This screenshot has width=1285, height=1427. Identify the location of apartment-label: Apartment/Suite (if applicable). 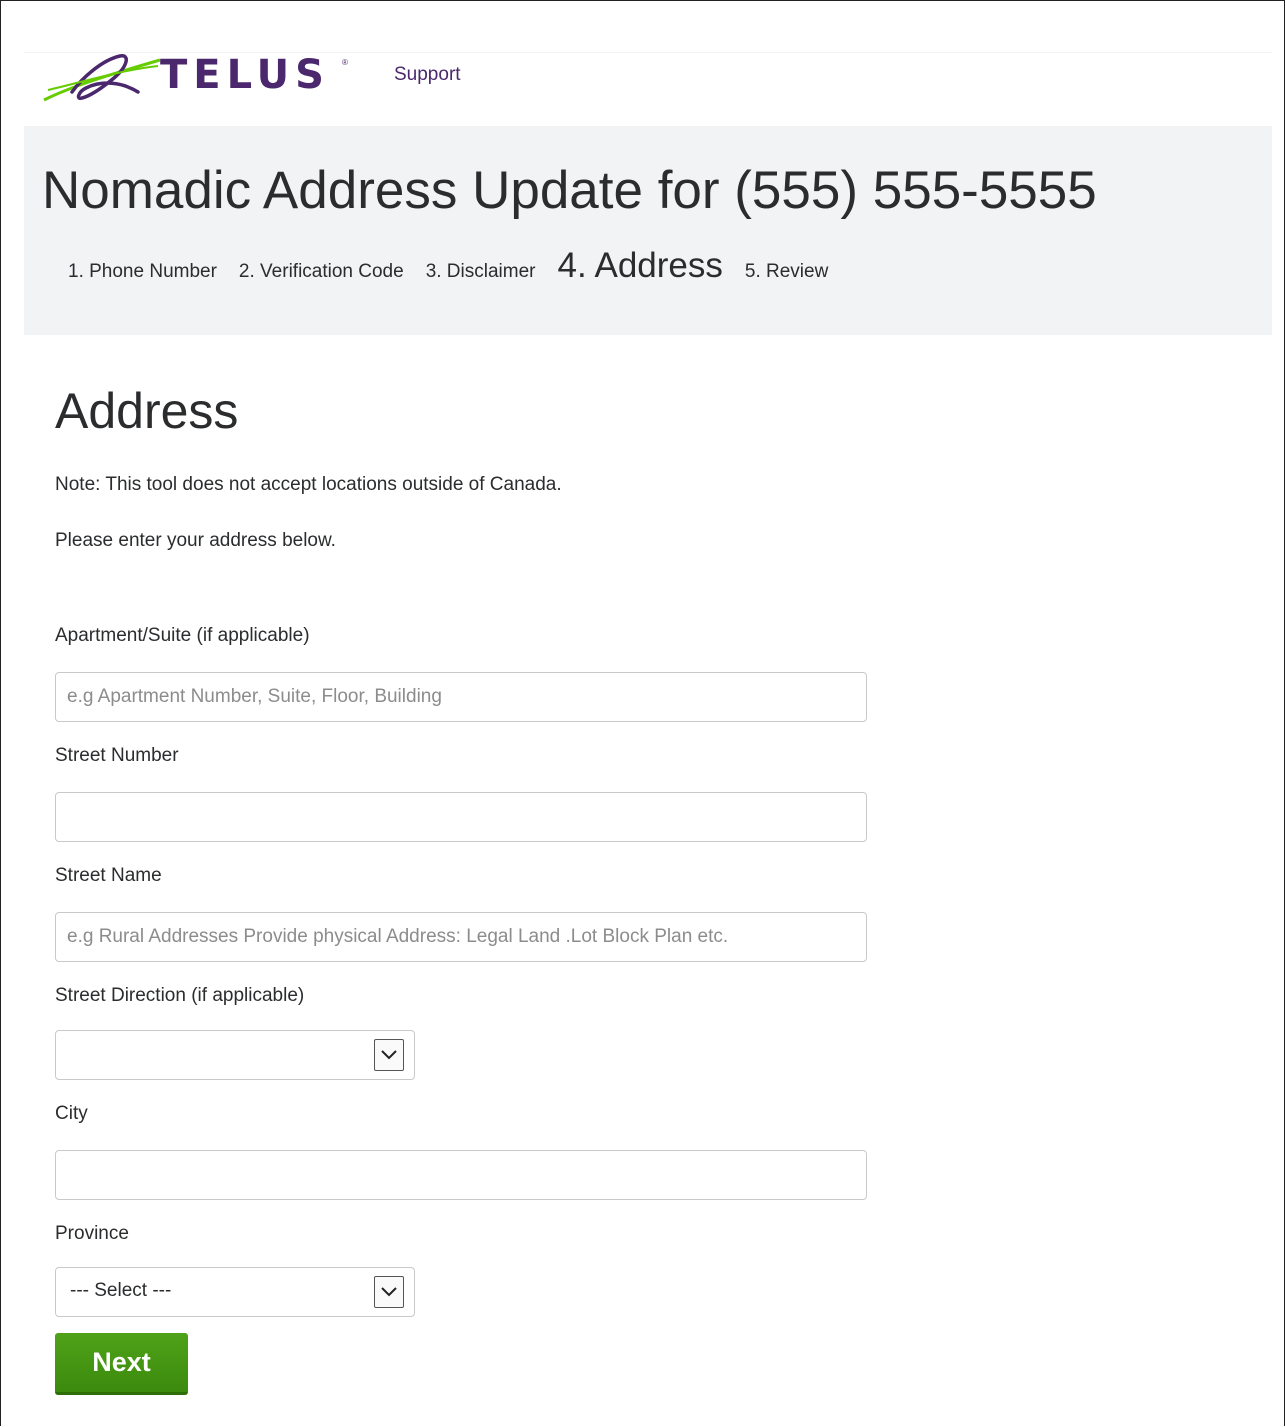
(182, 635).